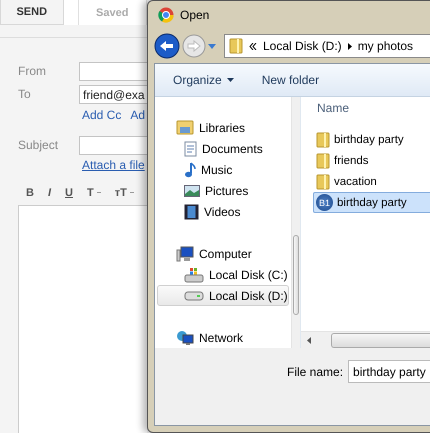 This screenshot has width=430, height=433. I want to click on back-button, so click(167, 46).